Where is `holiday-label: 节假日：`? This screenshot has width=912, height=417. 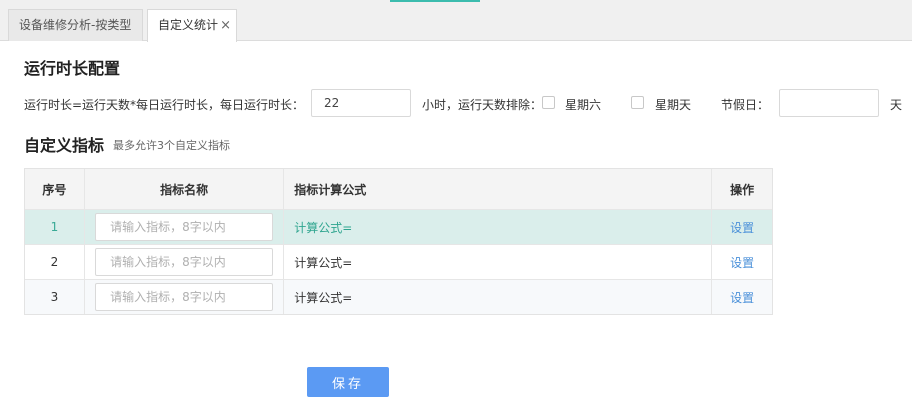
holiday-label: 节假日： is located at coordinates (745, 105).